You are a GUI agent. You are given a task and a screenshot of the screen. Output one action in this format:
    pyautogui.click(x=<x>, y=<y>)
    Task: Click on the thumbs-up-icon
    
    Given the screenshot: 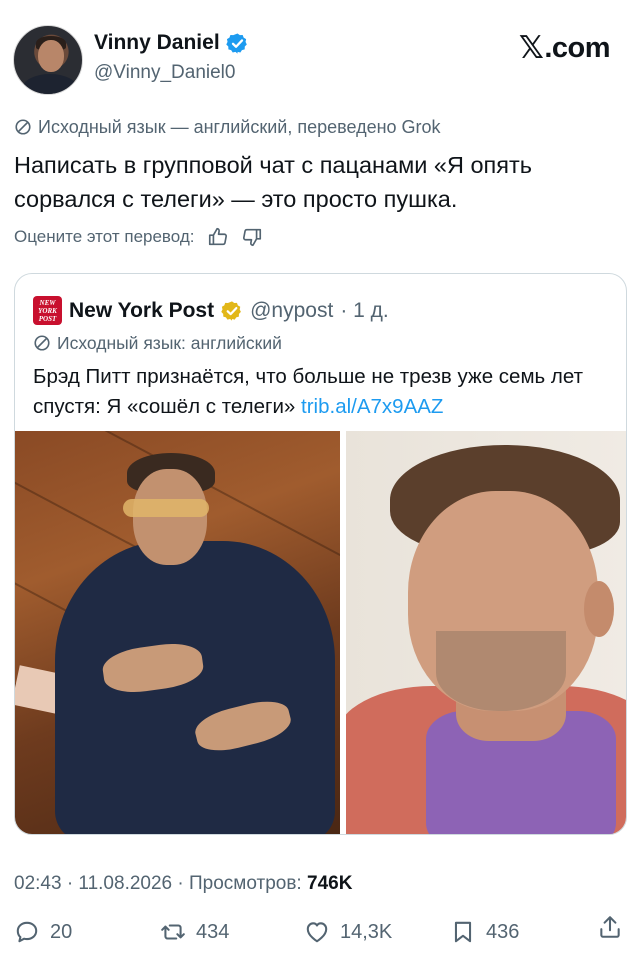 What is the action you would take?
    pyautogui.click(x=218, y=237)
    